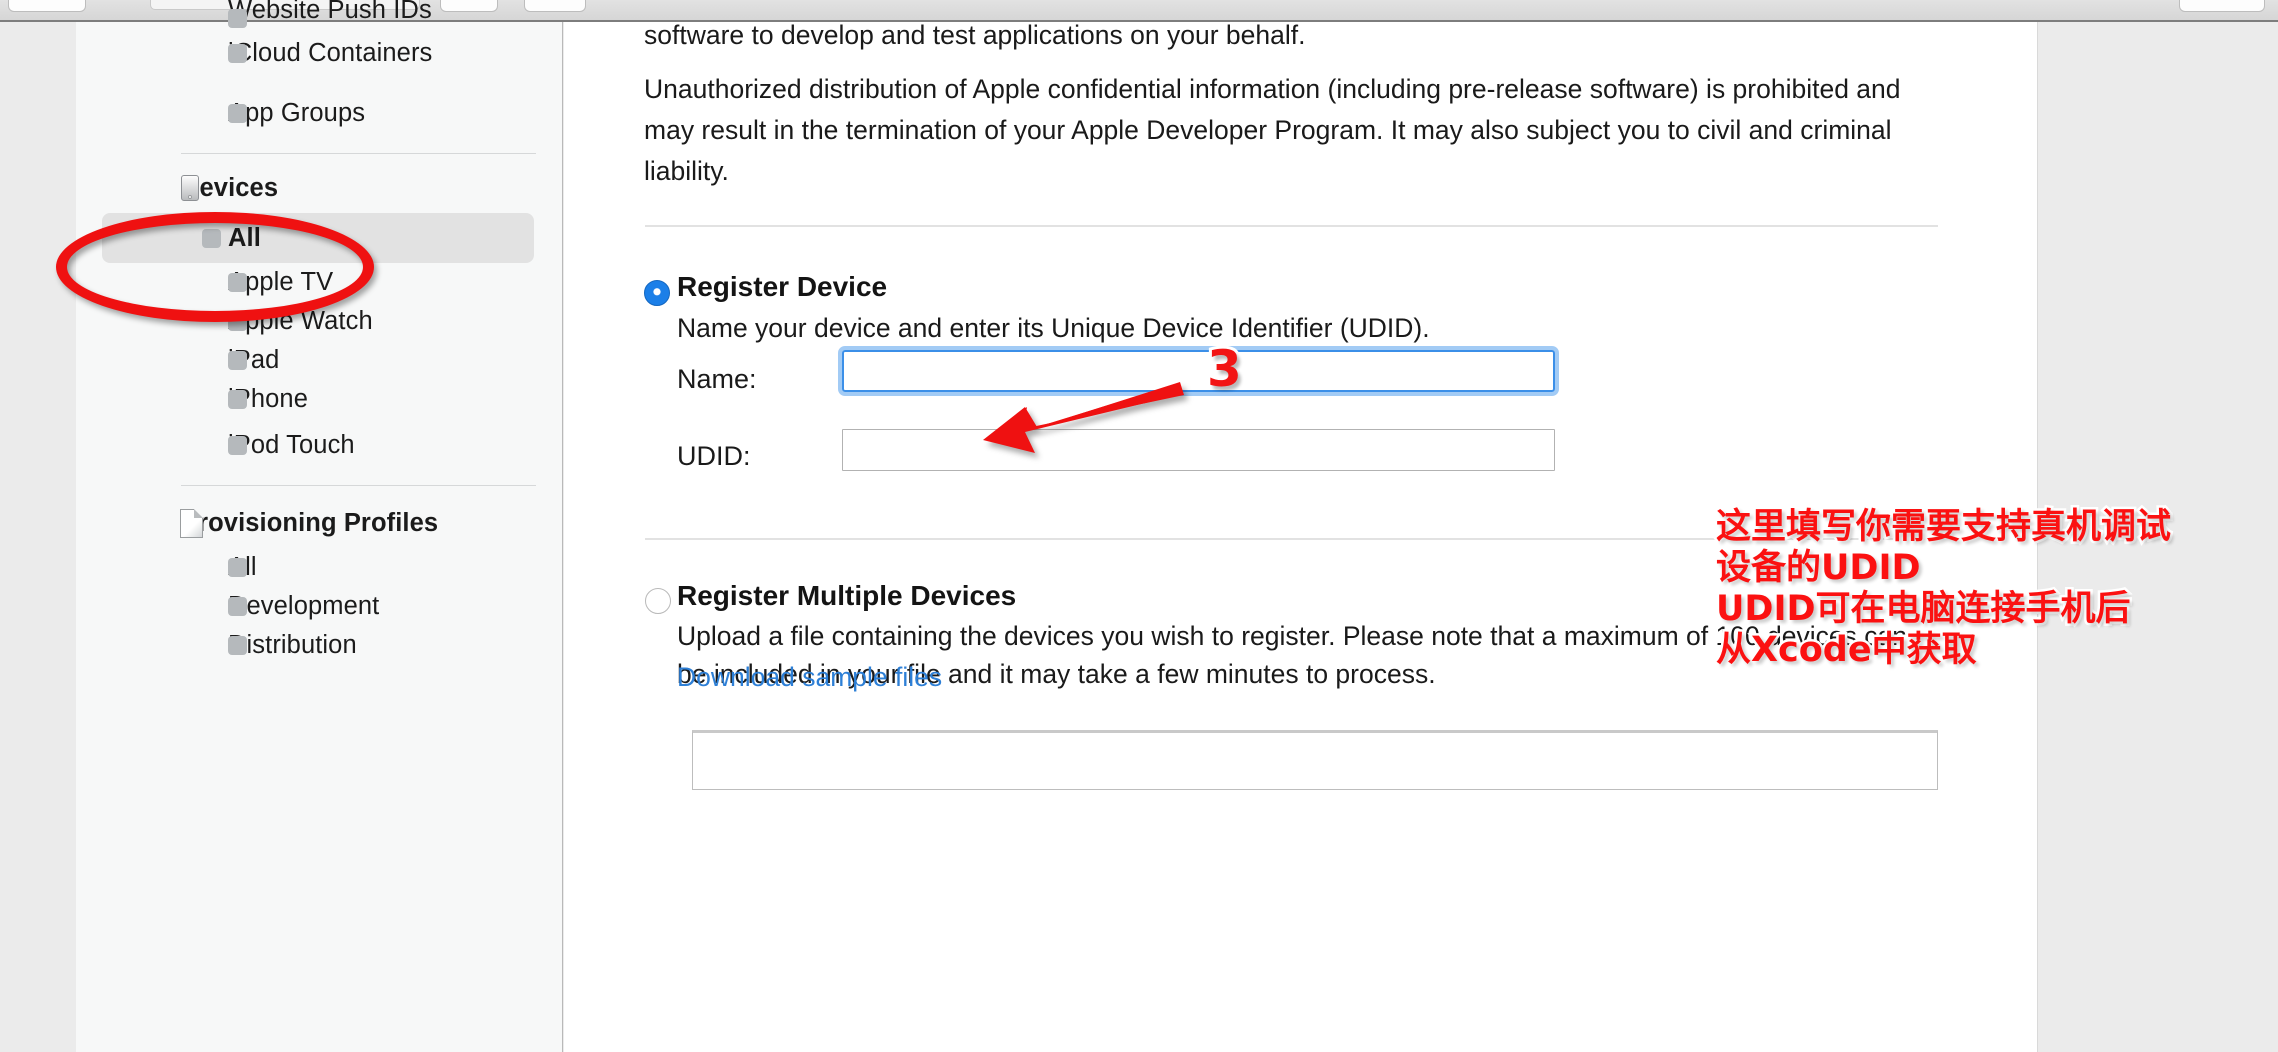 The width and height of the screenshot is (2278, 1052). I want to click on sidebar-item-label: iPod Touch, so click(291, 444).